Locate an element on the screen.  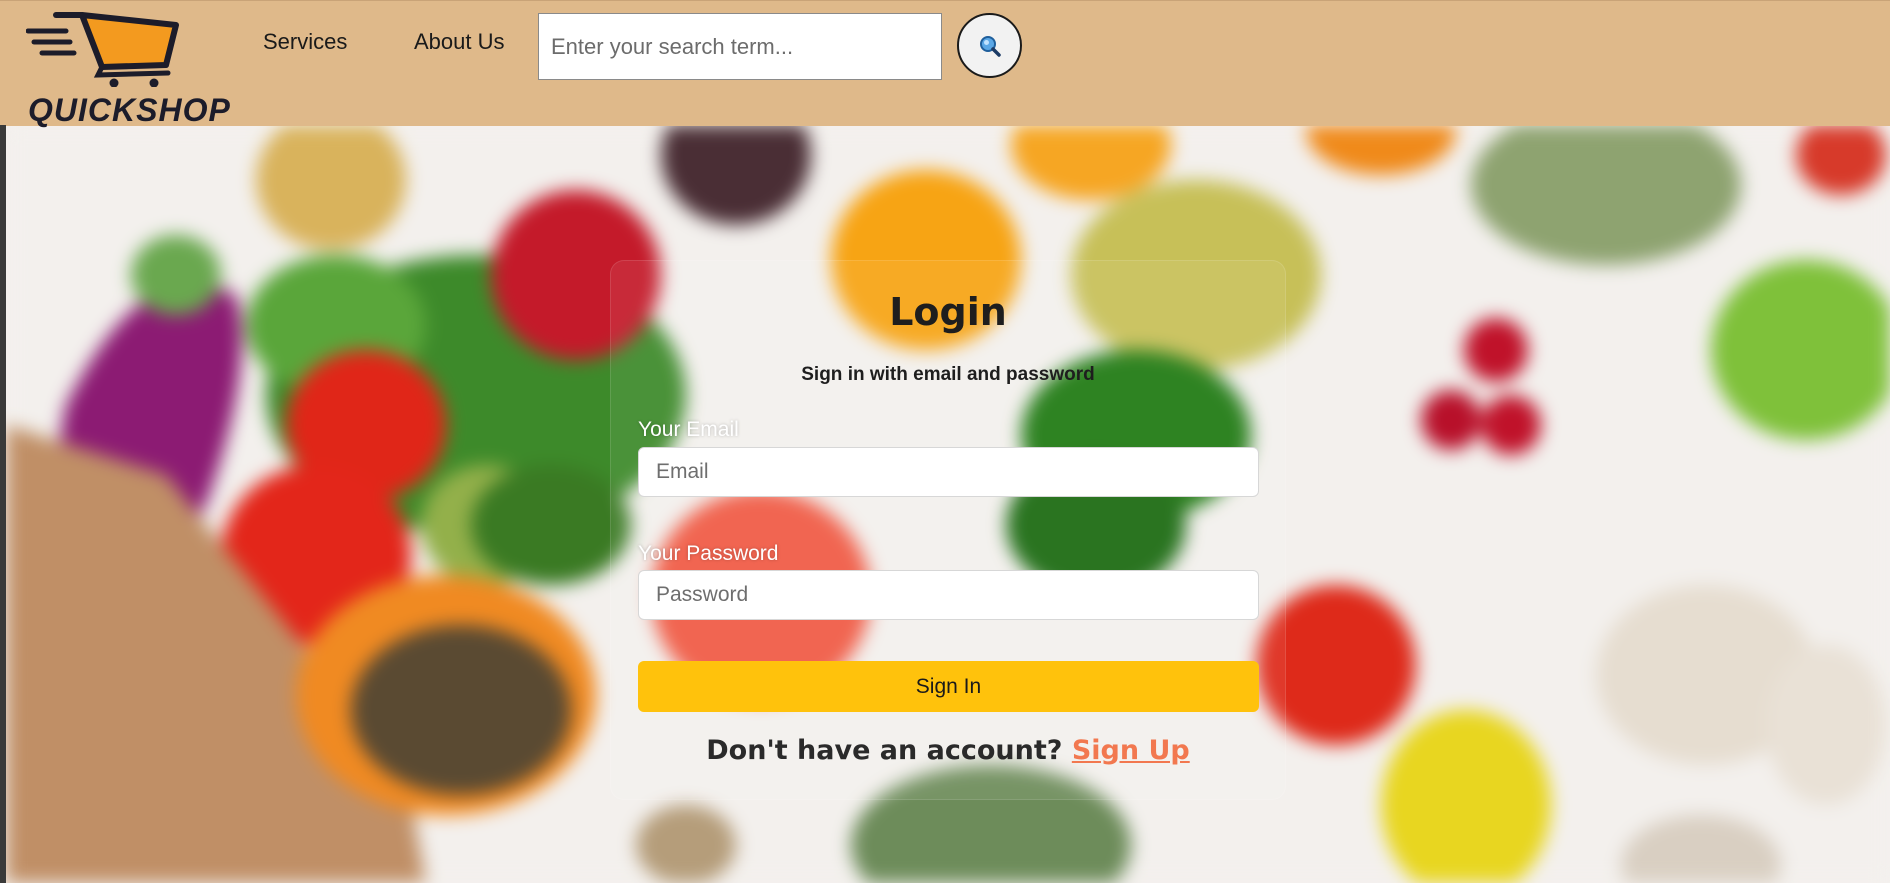
email-field is located at coordinates (948, 472).